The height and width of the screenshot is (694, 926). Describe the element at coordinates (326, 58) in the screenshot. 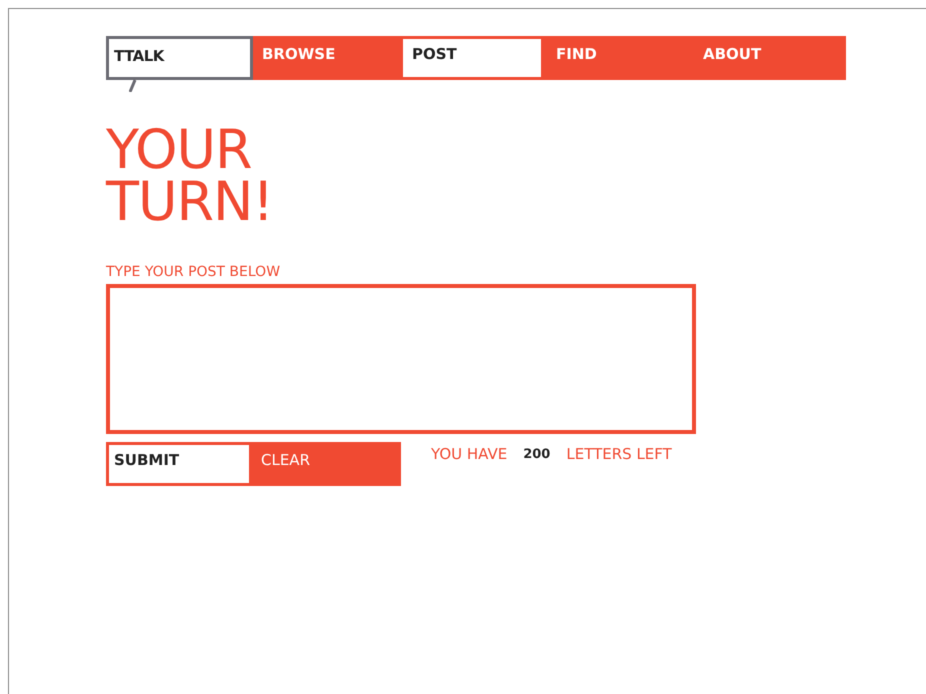

I see `nav-tab: BROWSE` at that location.